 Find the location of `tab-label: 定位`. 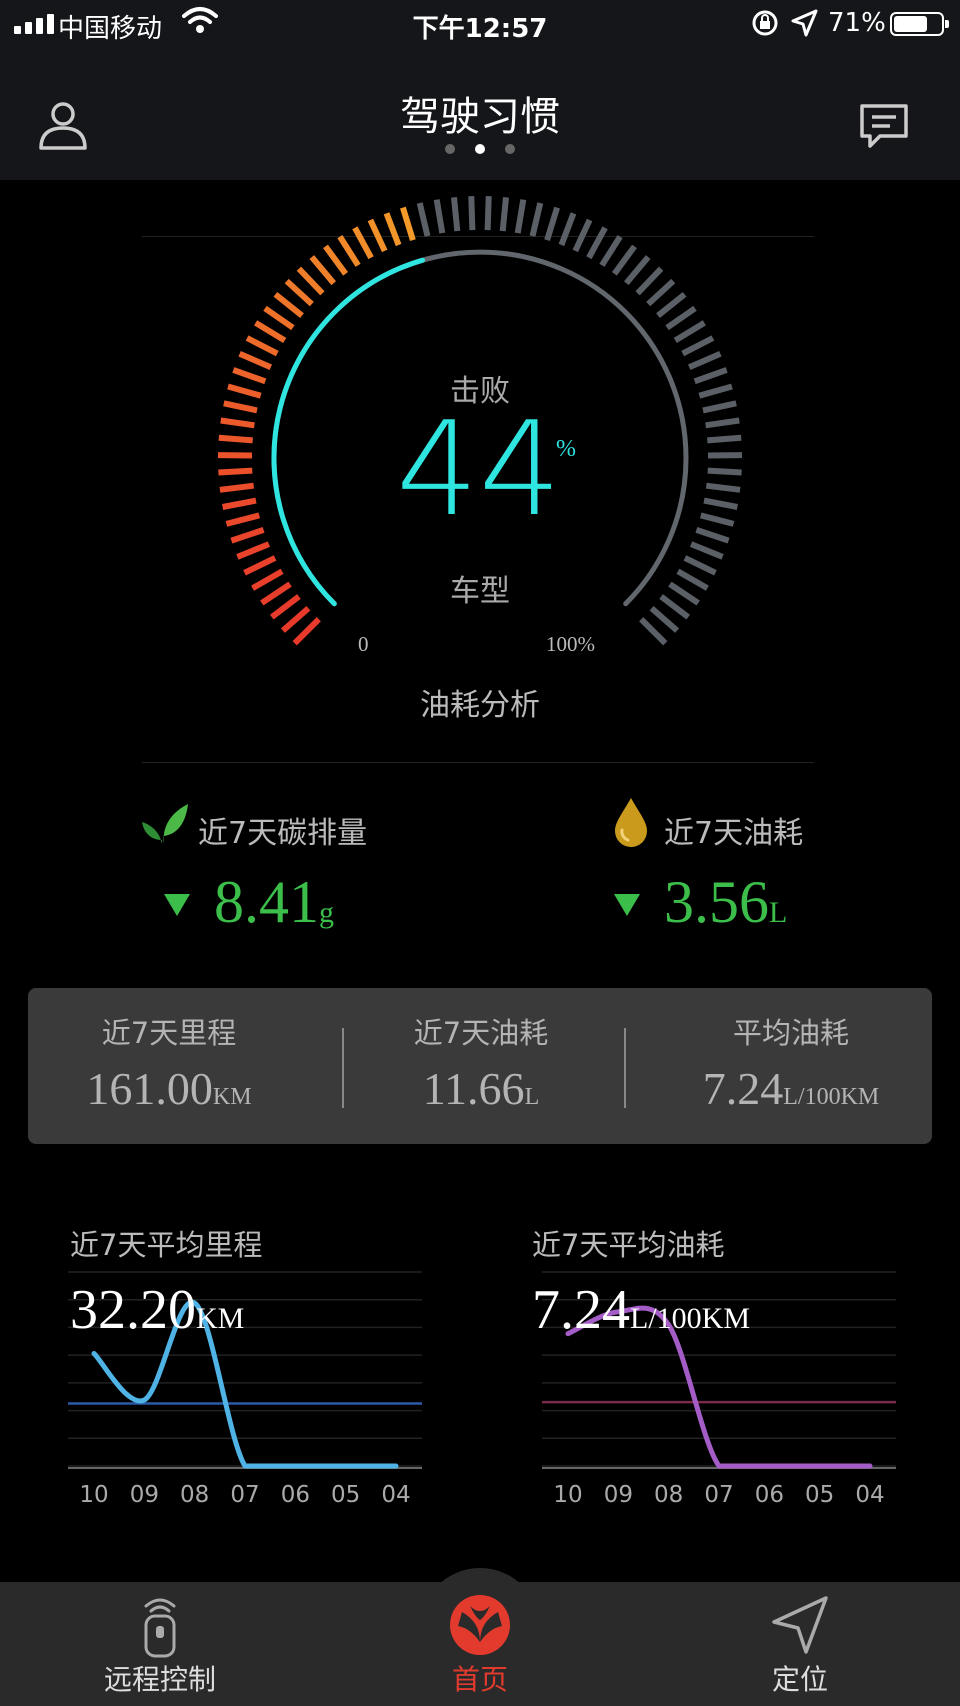

tab-label: 定位 is located at coordinates (799, 1679).